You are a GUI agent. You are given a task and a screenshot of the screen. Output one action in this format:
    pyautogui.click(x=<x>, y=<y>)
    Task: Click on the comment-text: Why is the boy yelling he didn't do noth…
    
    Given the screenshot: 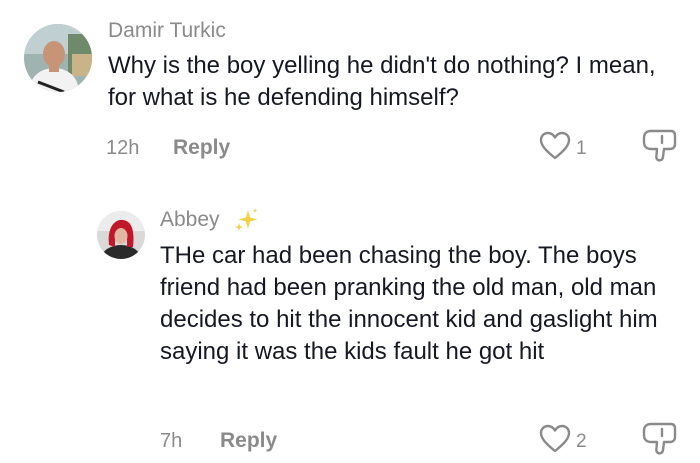 What is the action you would take?
    pyautogui.click(x=382, y=81)
    